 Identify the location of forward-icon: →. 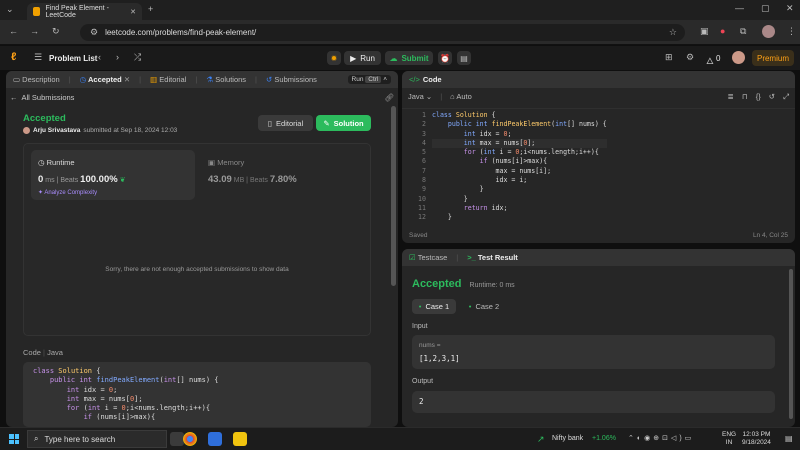
(34, 31).